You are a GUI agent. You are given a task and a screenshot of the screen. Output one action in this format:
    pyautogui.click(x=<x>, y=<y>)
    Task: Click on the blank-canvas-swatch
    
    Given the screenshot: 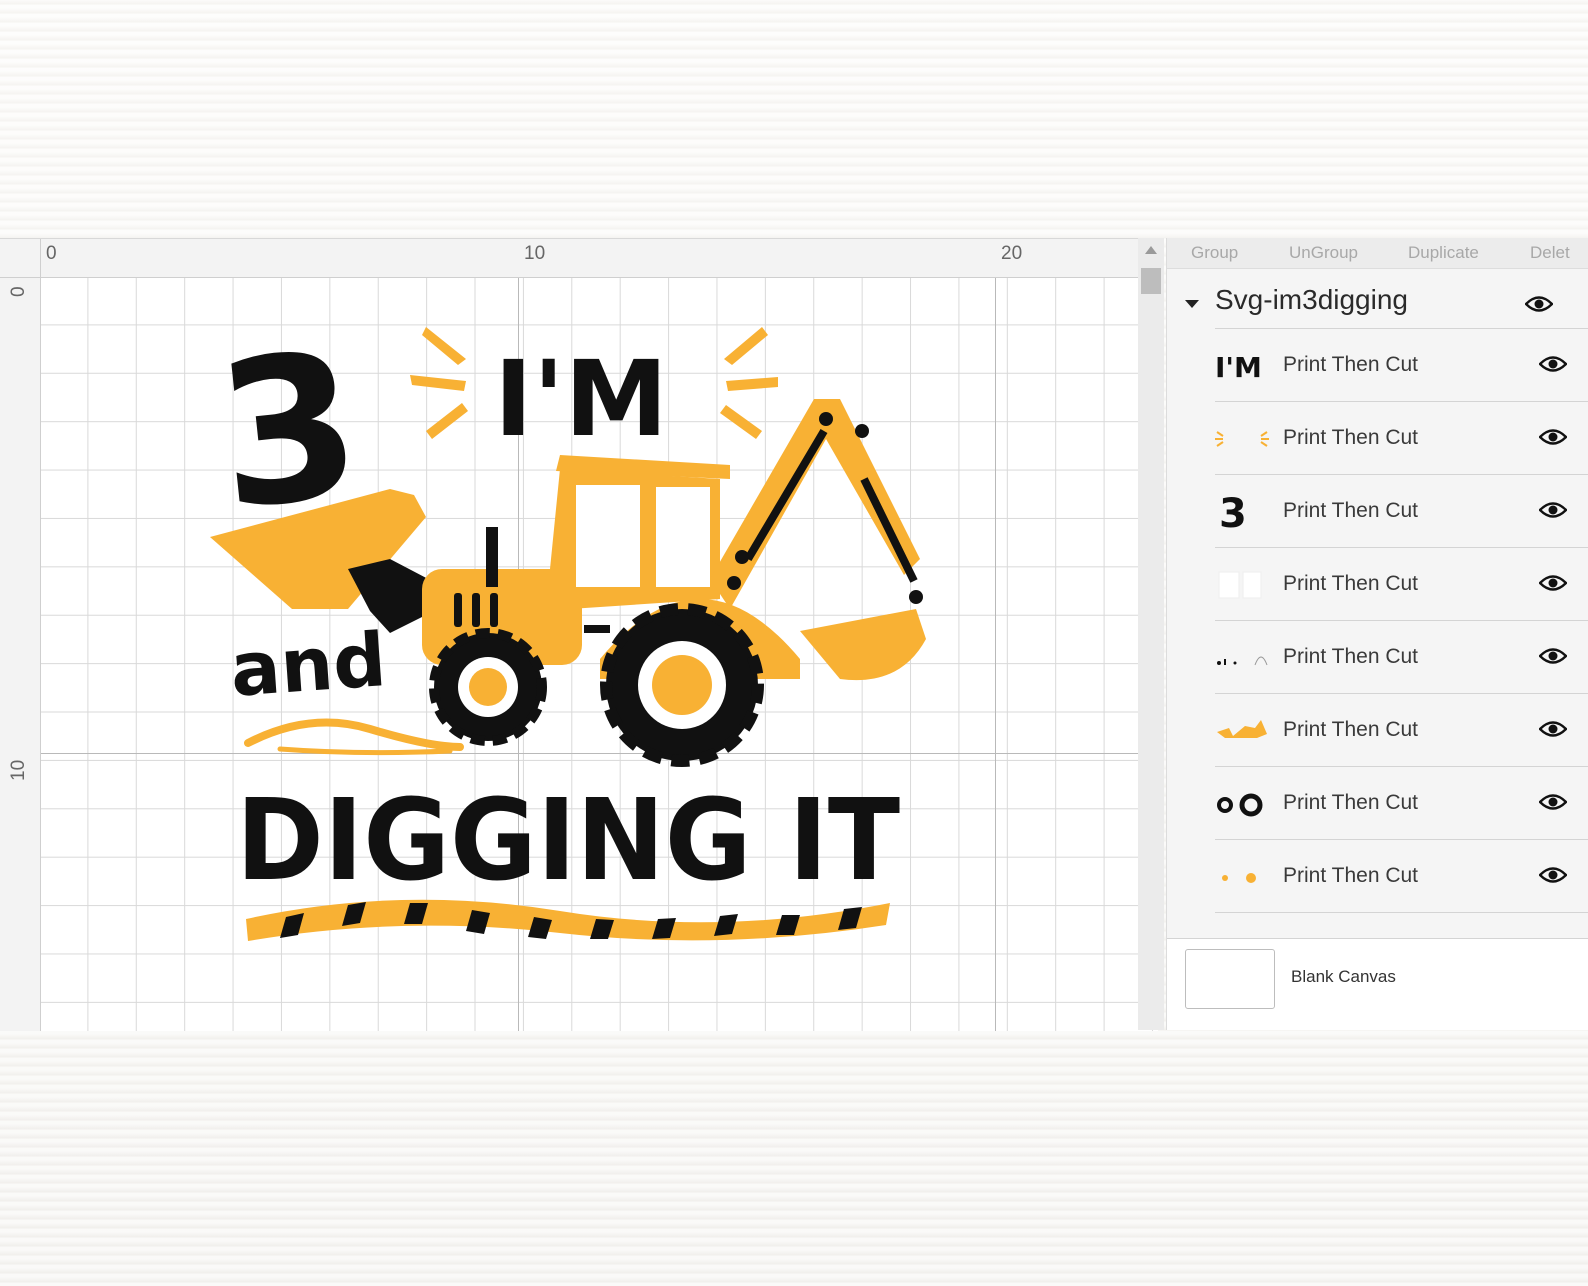 What is the action you would take?
    pyautogui.click(x=1230, y=979)
    